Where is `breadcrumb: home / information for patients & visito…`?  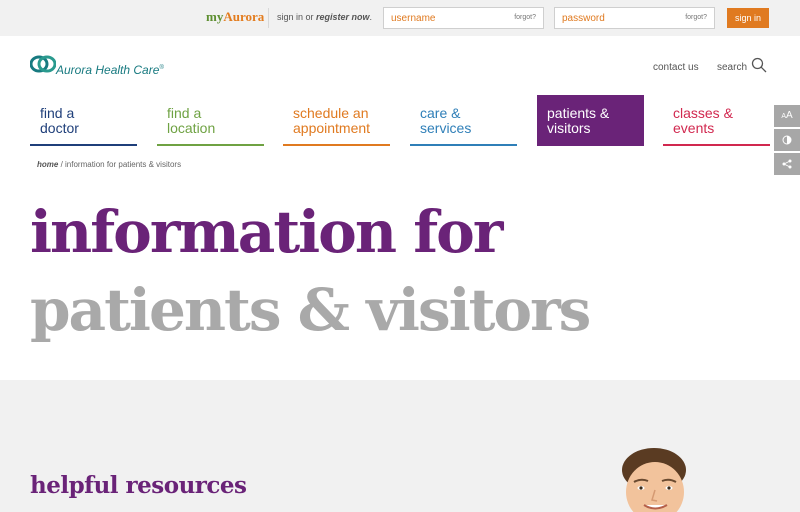 breadcrumb: home / information for patients & visito… is located at coordinates (109, 164).